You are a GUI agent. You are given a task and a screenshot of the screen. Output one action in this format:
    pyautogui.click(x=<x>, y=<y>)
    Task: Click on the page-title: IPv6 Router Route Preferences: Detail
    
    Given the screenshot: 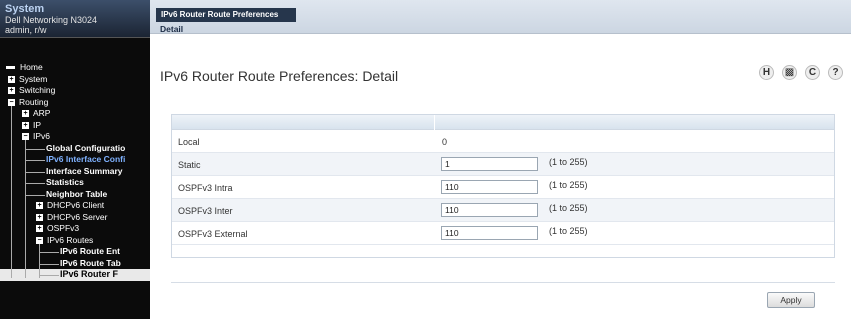 What is the action you would take?
    pyautogui.click(x=279, y=76)
    